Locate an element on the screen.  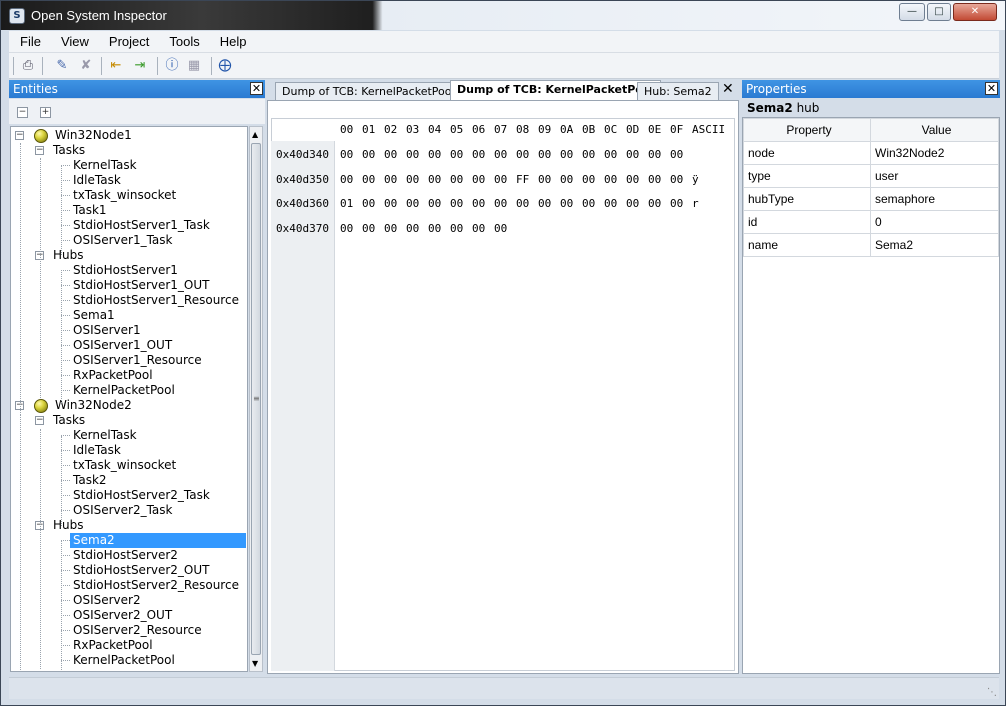
node-expander-icon: − is located at coordinates (19, 135).